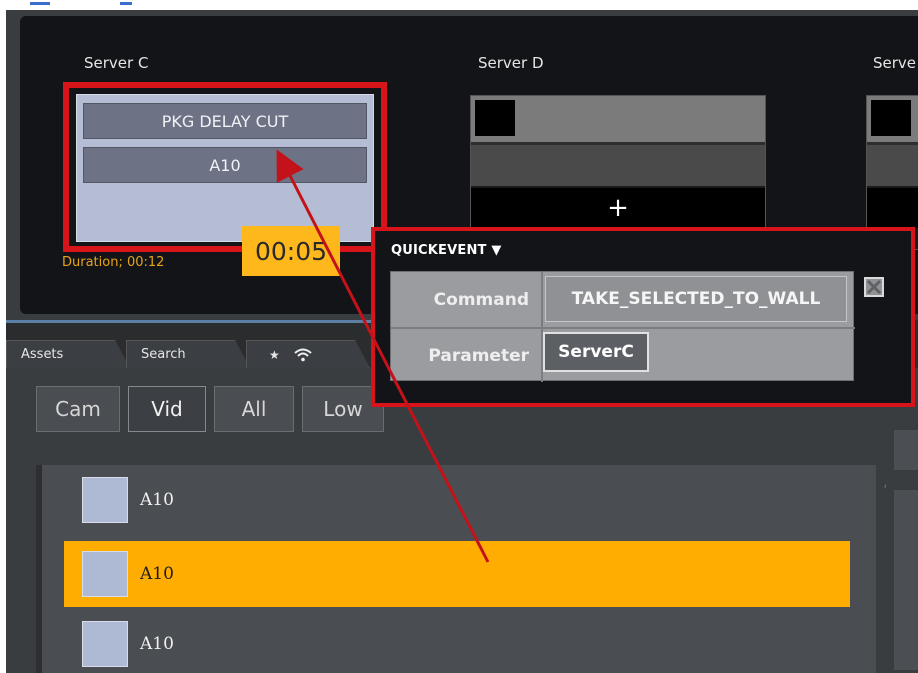 Image resolution: width=918 pixels, height=673 pixels. I want to click on tab-strip-rule, so click(196, 321).